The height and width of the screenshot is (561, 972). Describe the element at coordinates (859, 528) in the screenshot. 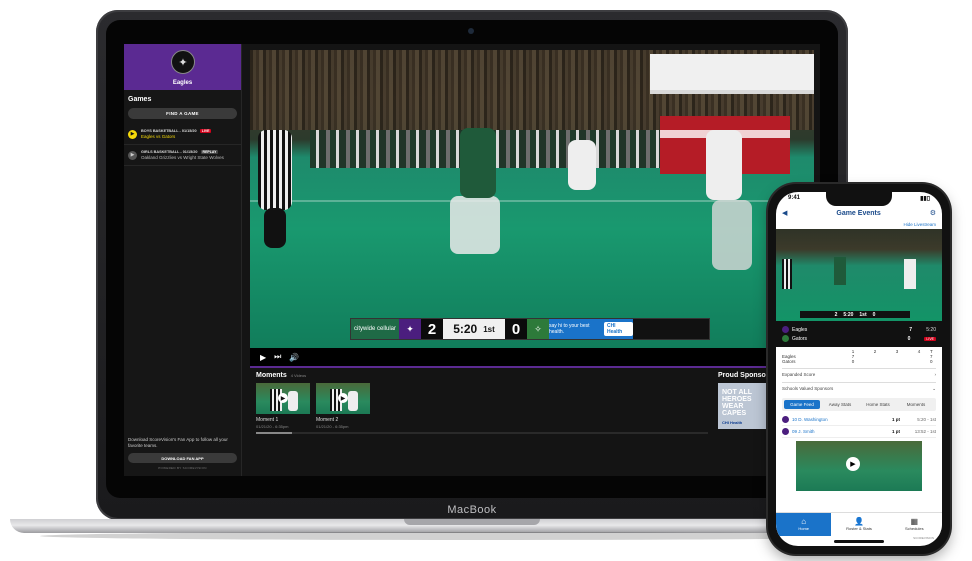

I see `nav-label: Roster & Stats` at that location.